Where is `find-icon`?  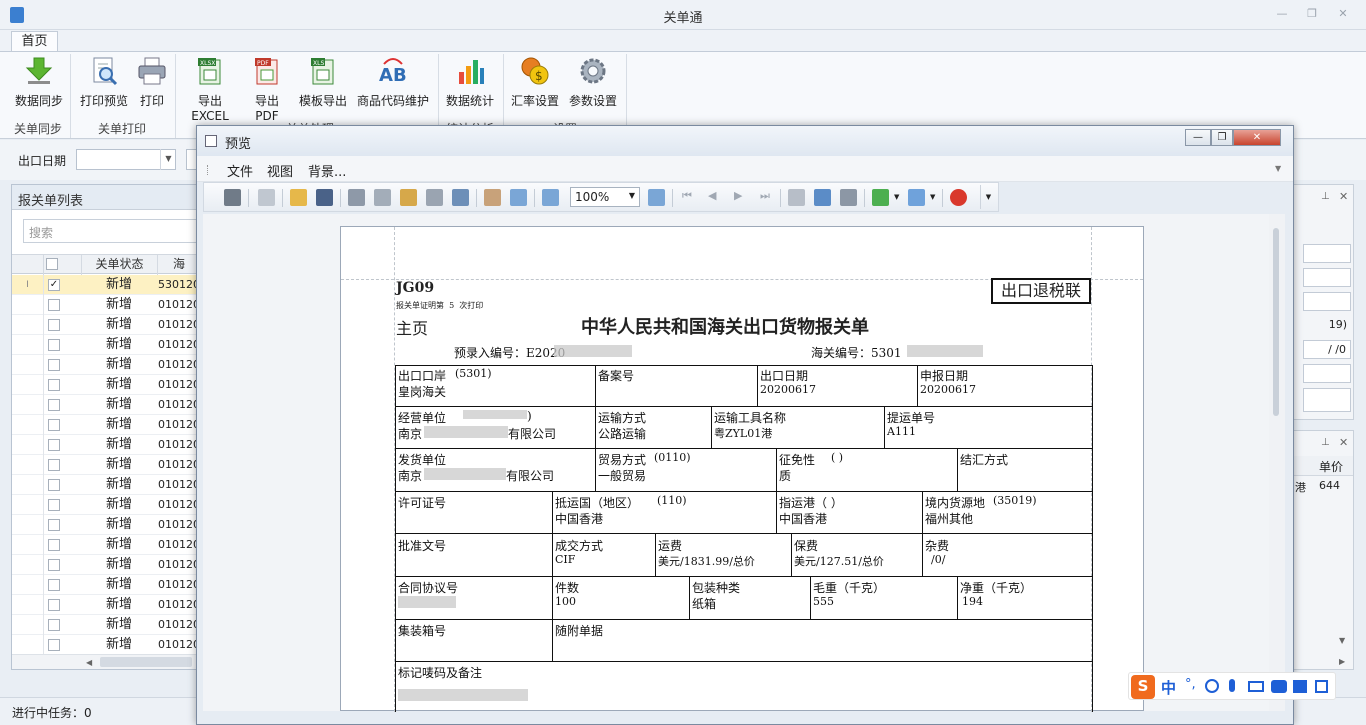 find-icon is located at coordinates (232, 197).